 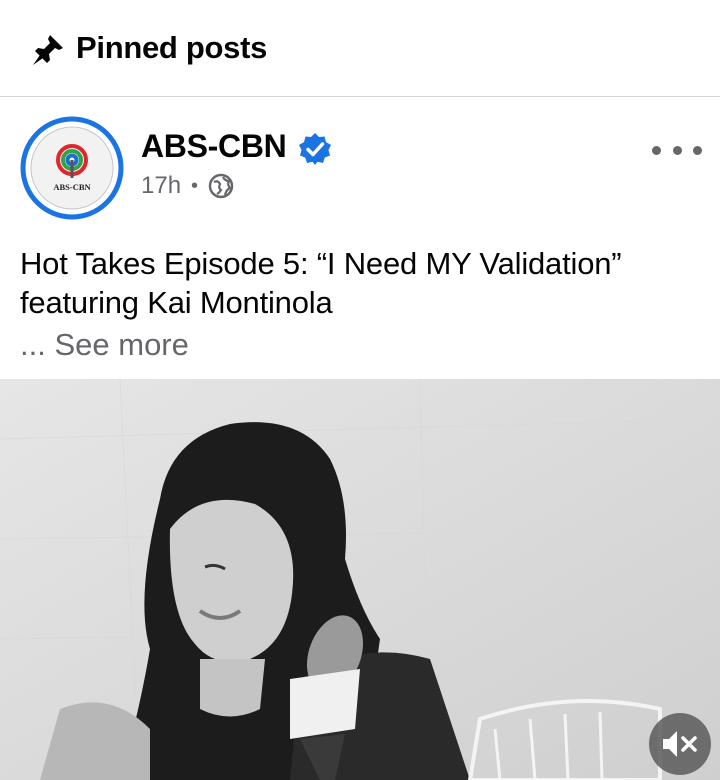 I want to click on page-avatar: ABS-CBN, so click(x=72, y=168).